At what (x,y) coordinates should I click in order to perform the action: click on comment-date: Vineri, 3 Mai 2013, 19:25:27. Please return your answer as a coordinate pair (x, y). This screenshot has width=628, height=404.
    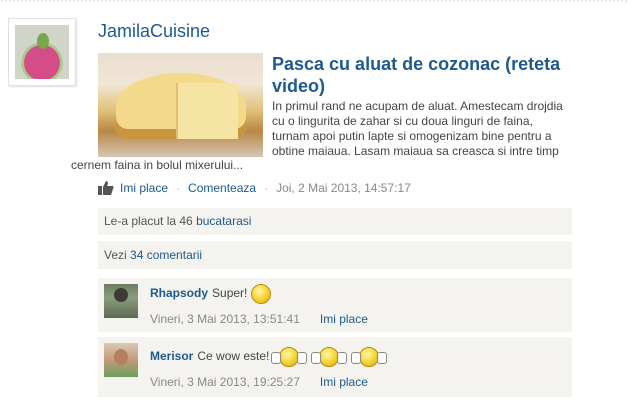
    Looking at the image, I should click on (225, 382).